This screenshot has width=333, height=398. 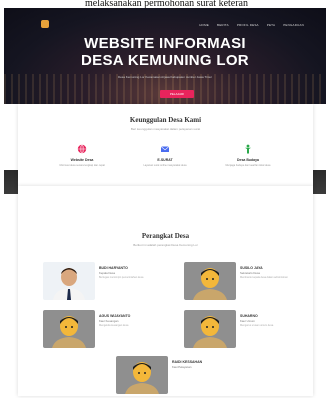 I want to click on staff-name: SUSILO JAYA, so click(x=251, y=268).